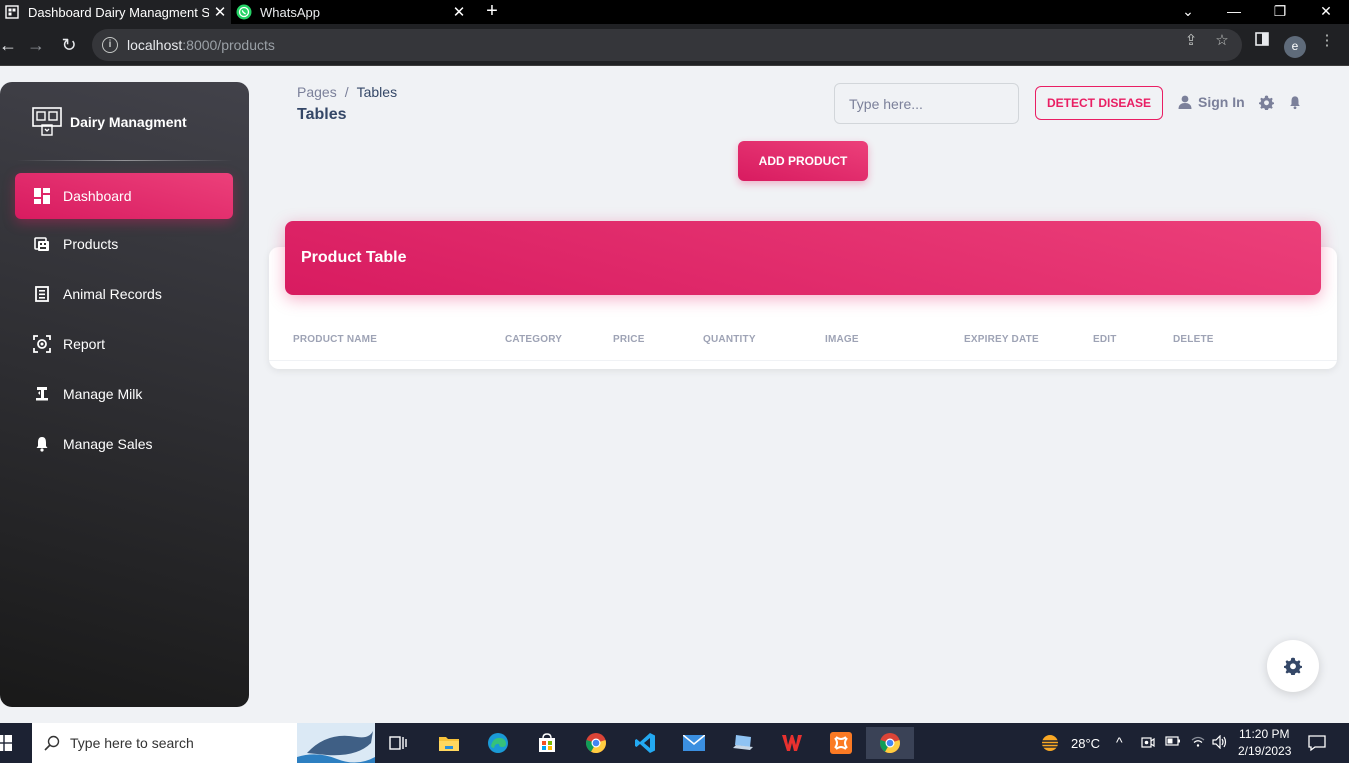 The height and width of the screenshot is (763, 1349). Describe the element at coordinates (1220, 743) in the screenshot. I see `volume-icon` at that location.